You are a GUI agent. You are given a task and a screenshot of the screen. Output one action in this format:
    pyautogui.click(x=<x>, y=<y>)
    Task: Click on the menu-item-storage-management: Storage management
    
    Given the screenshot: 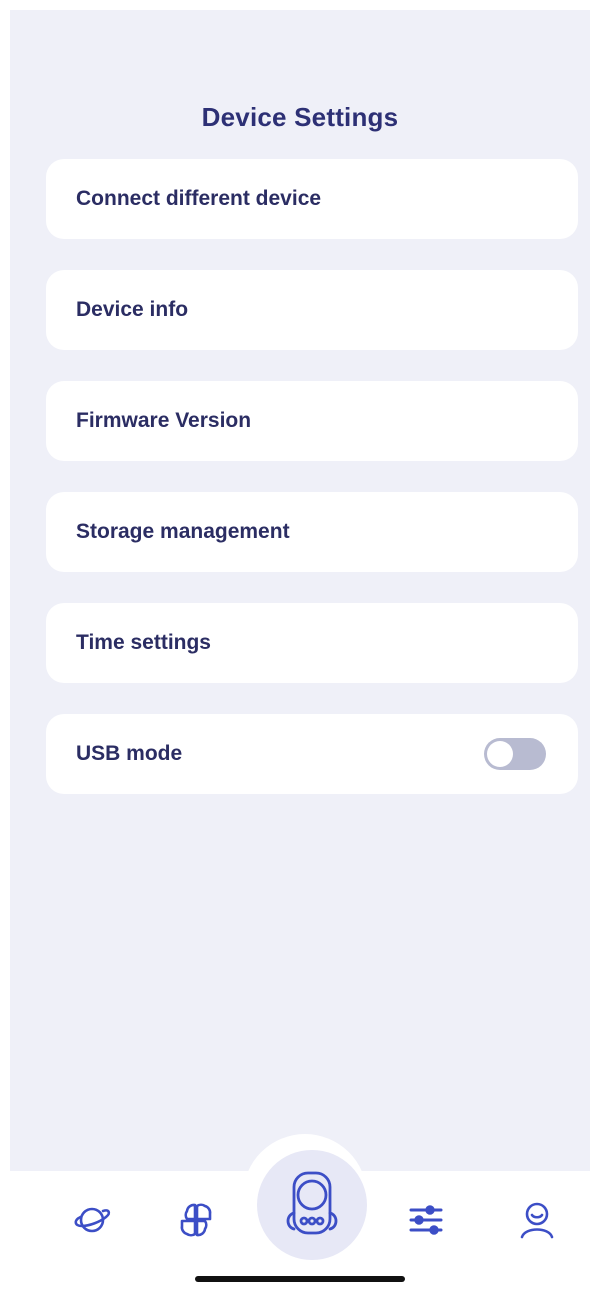 What is the action you would take?
    pyautogui.click(x=312, y=532)
    